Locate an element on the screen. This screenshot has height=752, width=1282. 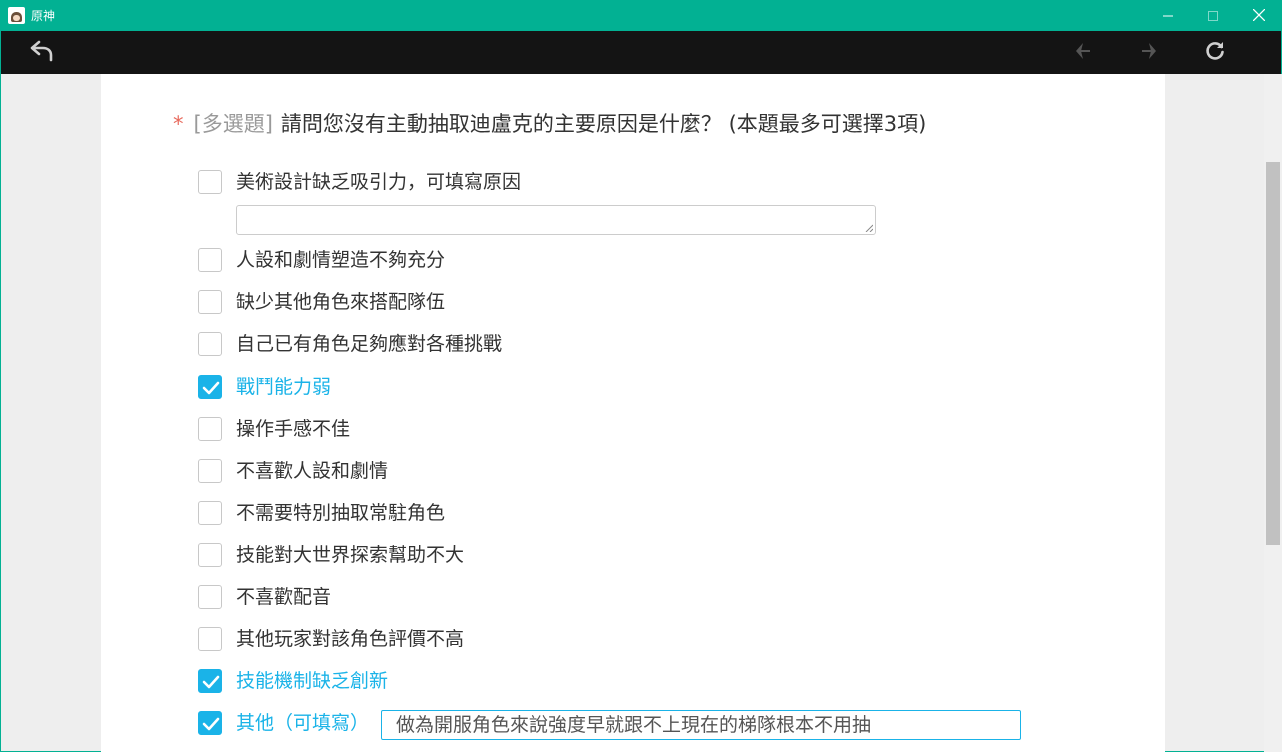
next-diamond-arrow-icon is located at coordinates (1149, 53).